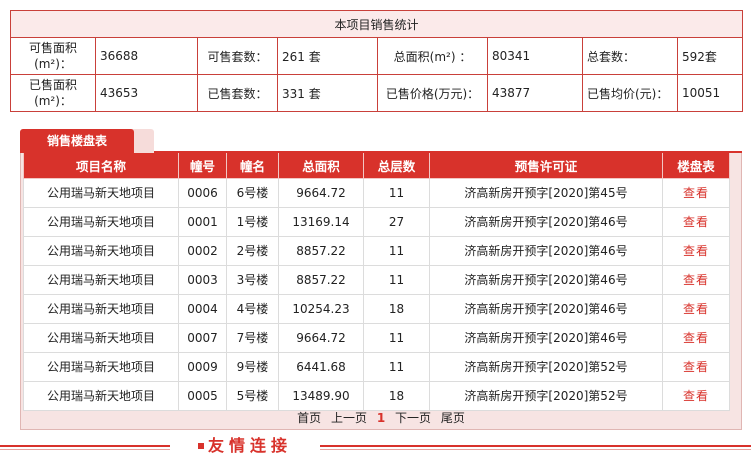  I want to click on available-area-value: 36688, so click(146, 56).